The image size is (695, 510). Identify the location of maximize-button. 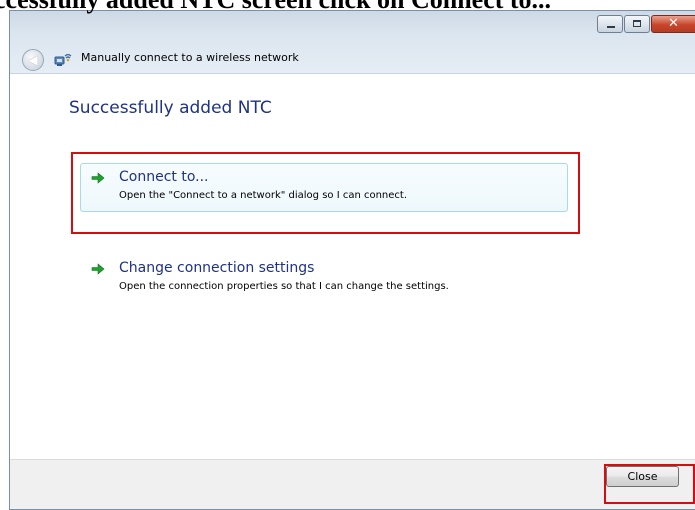
(637, 24).